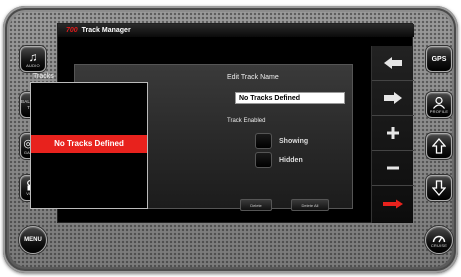 Image resolution: width=461 pixels, height=277 pixels. Describe the element at coordinates (72, 30) in the screenshot. I see `brand-logo: 700` at that location.